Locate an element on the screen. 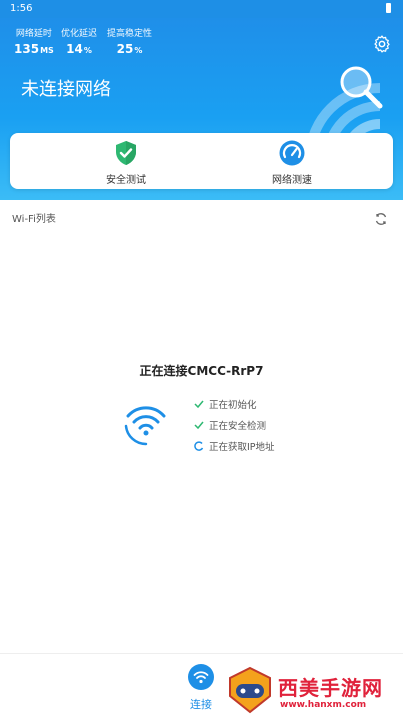 Image resolution: width=403 pixels, height=717 pixels. loading-spinner-icon is located at coordinates (199, 445).